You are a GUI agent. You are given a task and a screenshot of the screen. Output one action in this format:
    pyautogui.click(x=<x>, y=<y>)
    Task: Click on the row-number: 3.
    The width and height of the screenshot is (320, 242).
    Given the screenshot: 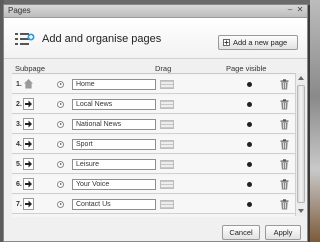 What is the action you would take?
    pyautogui.click(x=19, y=124)
    